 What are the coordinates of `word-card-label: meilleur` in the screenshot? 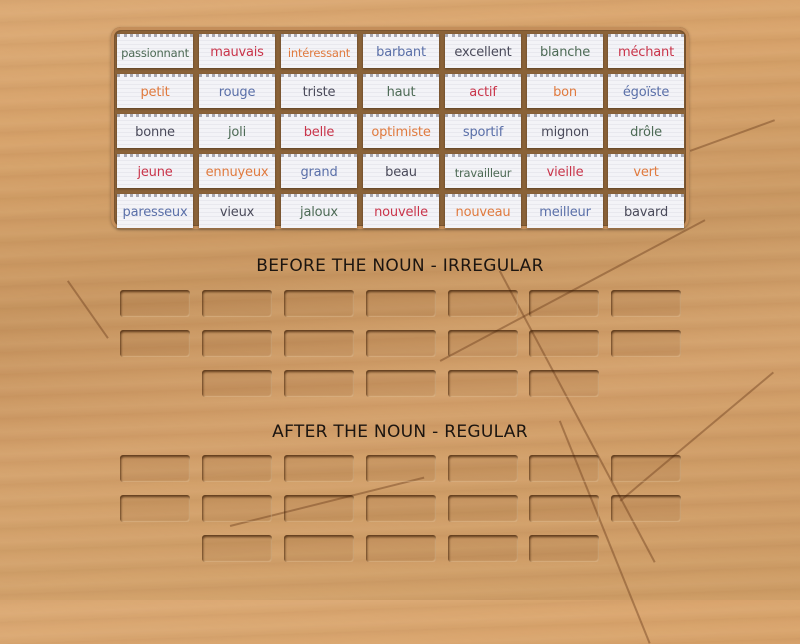 It's located at (565, 212).